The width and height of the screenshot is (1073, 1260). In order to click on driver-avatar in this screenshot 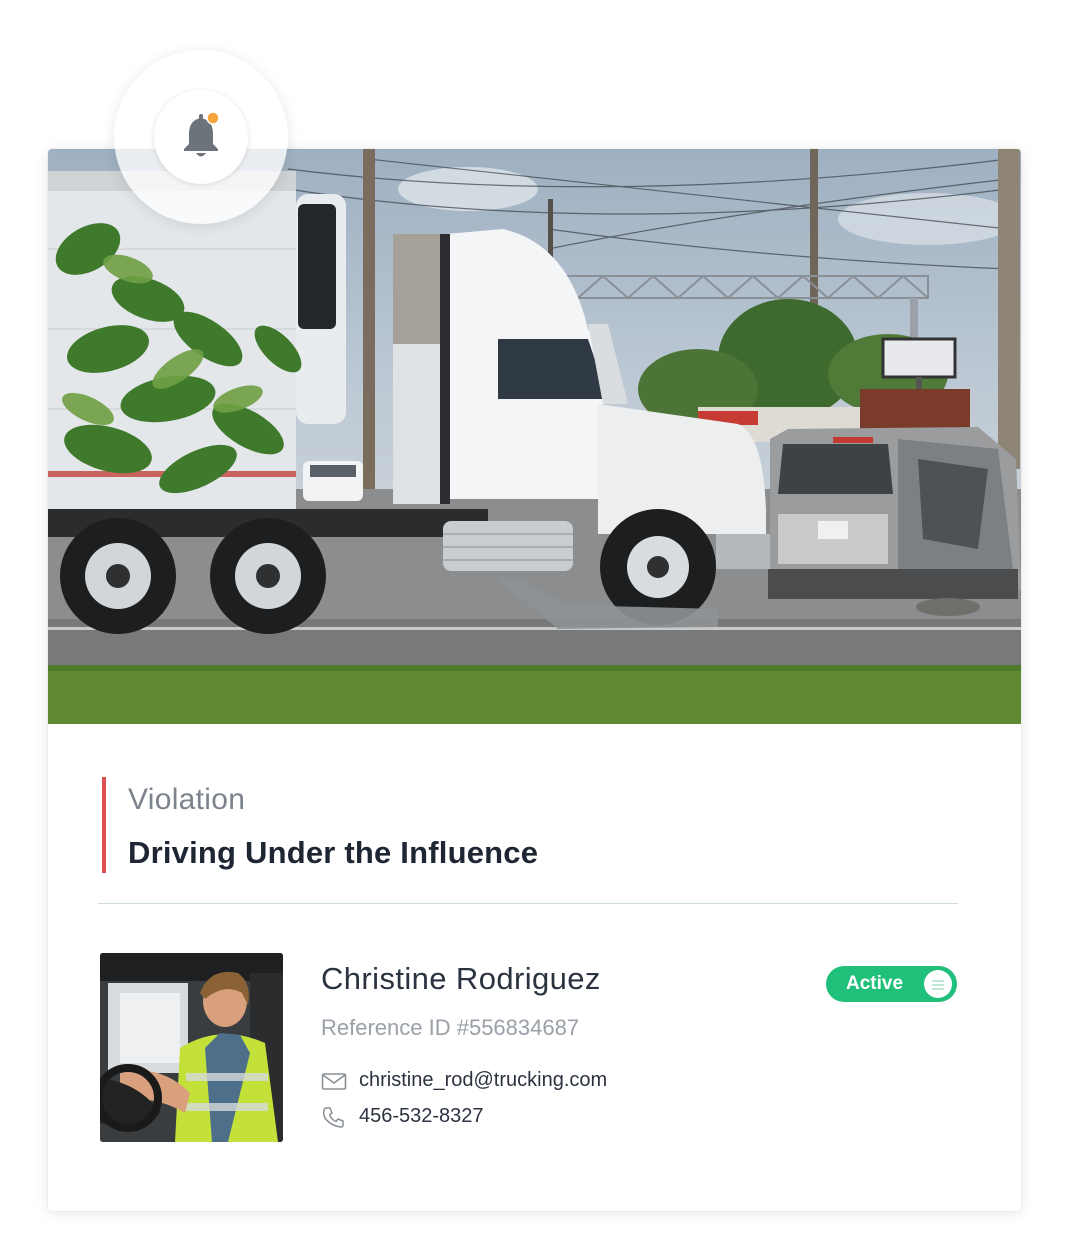, I will do `click(191, 1047)`.